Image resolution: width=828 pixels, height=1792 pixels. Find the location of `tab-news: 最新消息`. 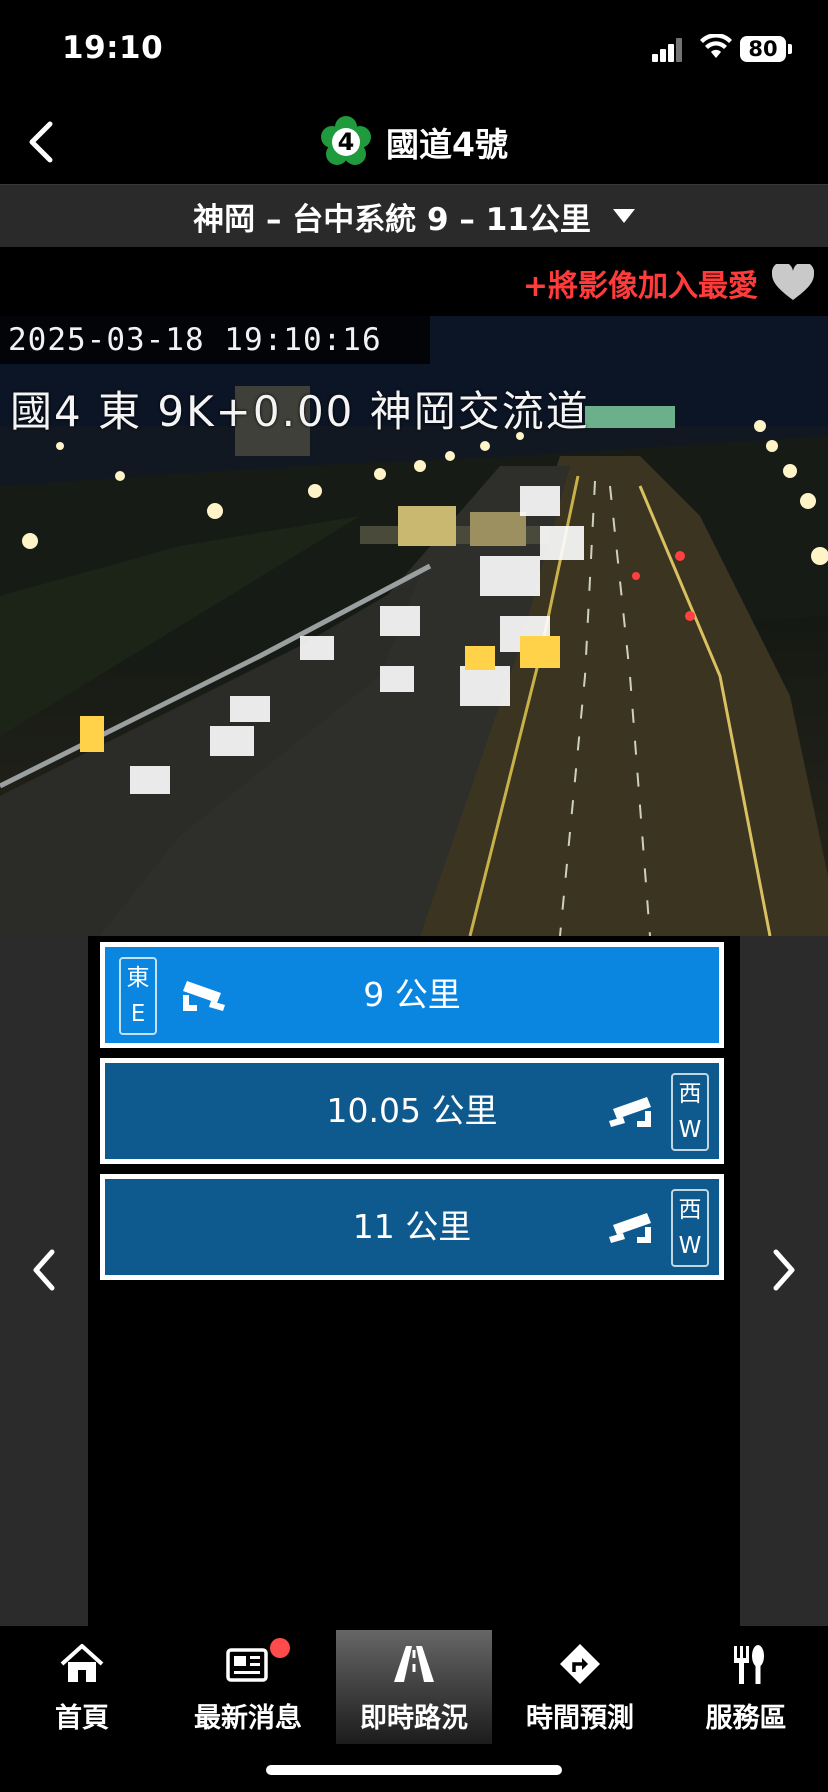

tab-news: 最新消息 is located at coordinates (248, 1687).